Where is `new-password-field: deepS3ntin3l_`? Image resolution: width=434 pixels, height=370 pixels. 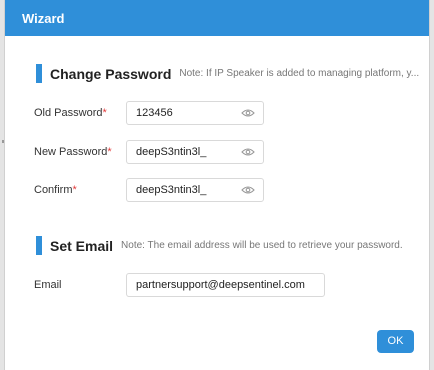 new-password-field: deepS3ntin3l_ is located at coordinates (195, 152).